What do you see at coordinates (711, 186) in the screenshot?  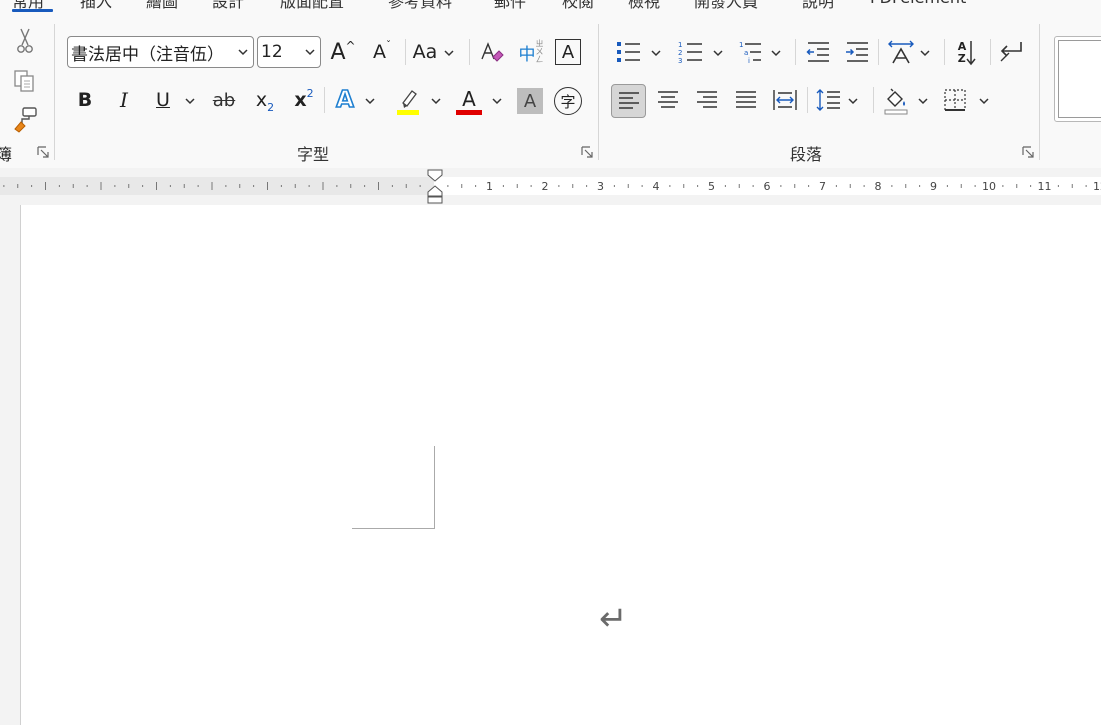 I see `ruler-number: 5` at bounding box center [711, 186].